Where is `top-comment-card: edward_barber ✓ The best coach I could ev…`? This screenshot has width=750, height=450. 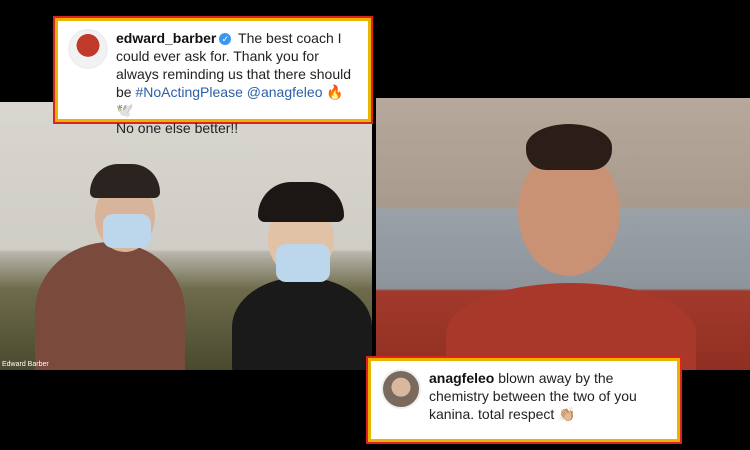
top-comment-card: edward_barber ✓ The best coach I could ev… is located at coordinates (213, 77).